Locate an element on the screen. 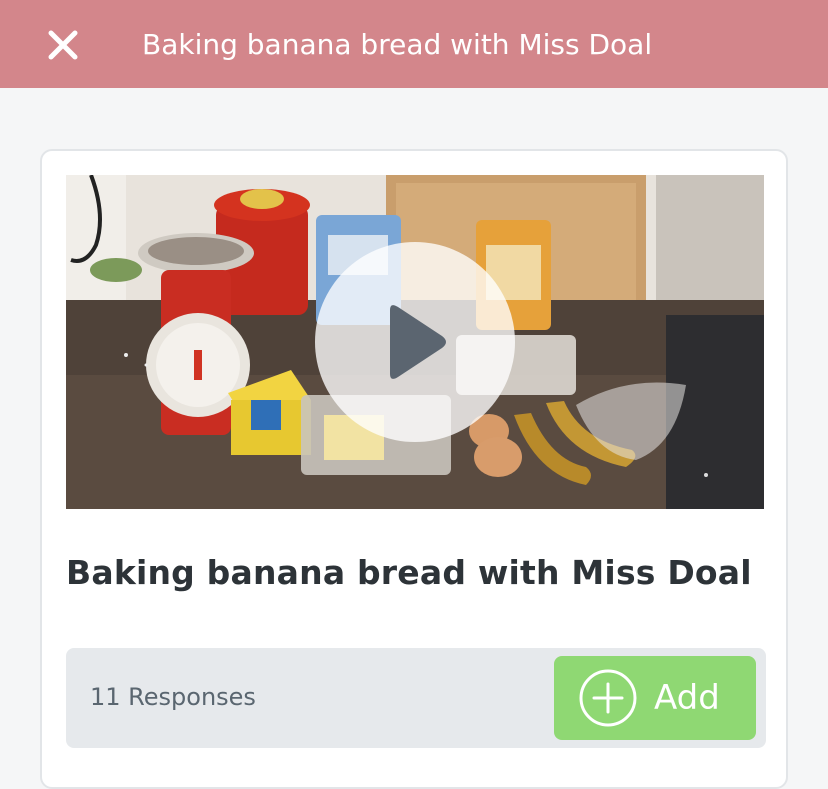 This screenshot has height=789, width=828. plus-circle-icon is located at coordinates (608, 698).